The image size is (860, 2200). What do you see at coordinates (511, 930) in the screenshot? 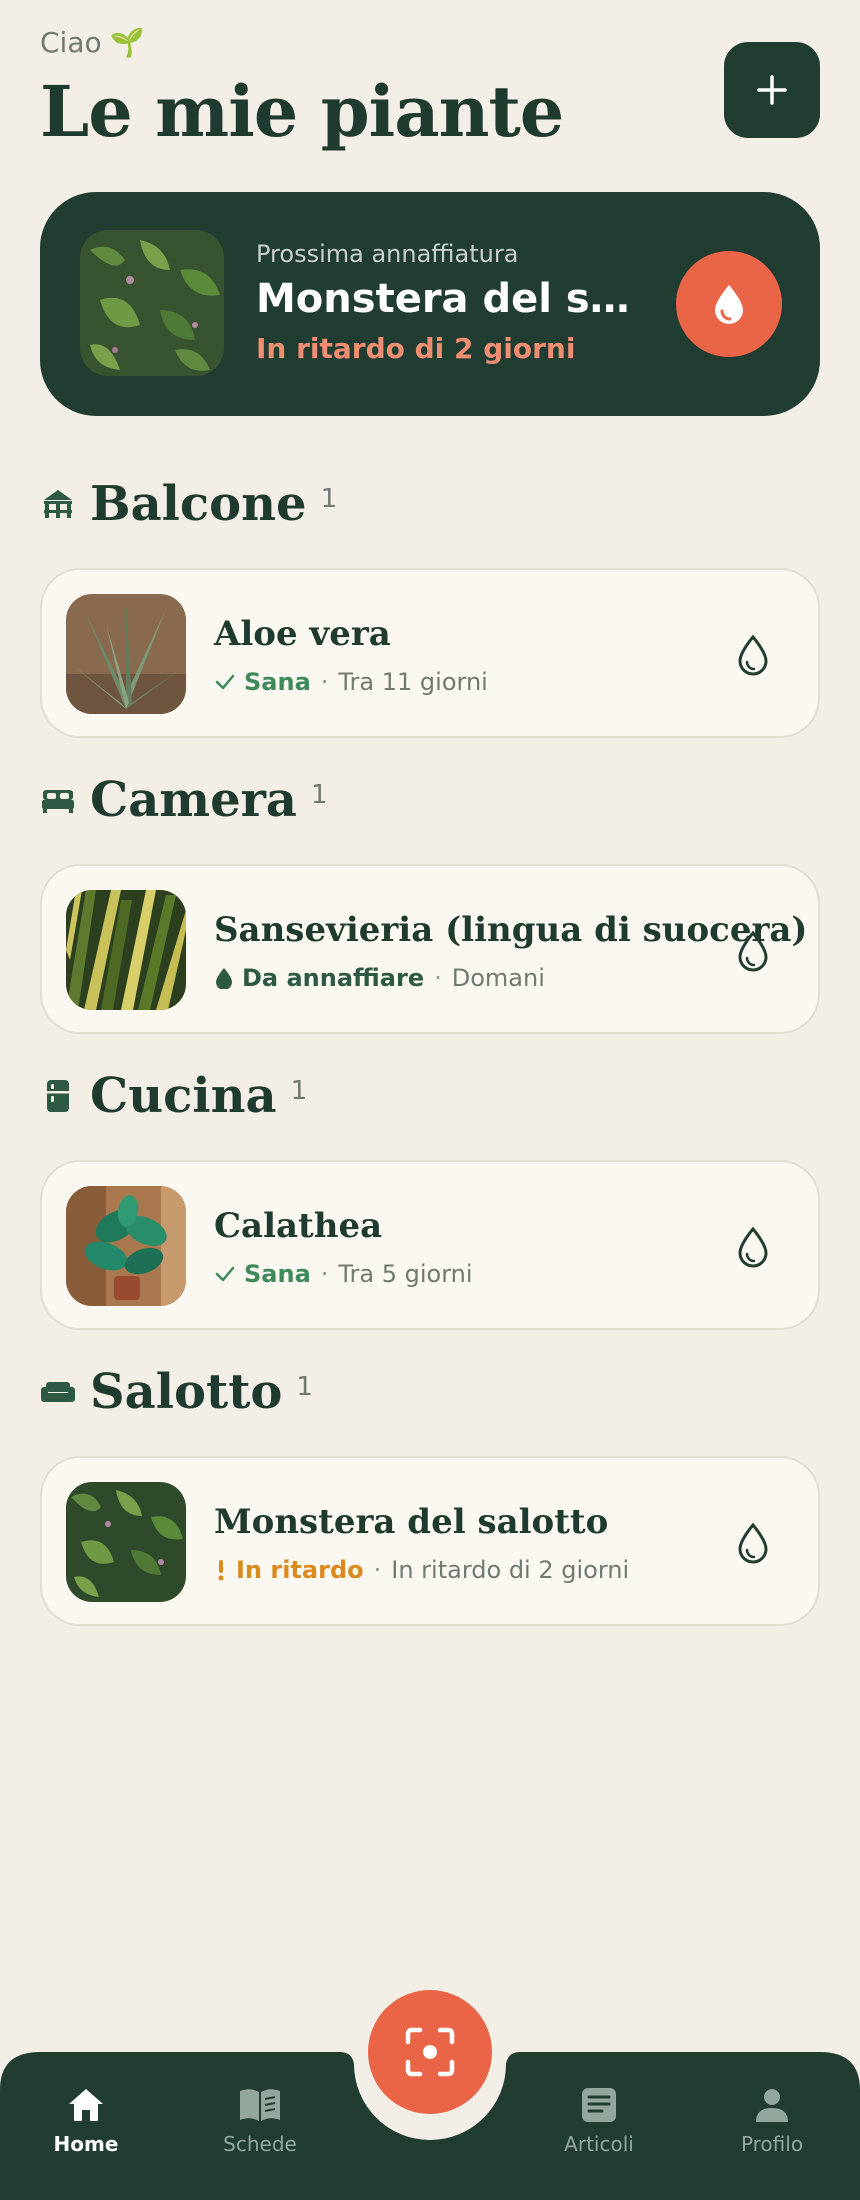
I see `plant-name: Sansevieria (lingua di suocera)` at bounding box center [511, 930].